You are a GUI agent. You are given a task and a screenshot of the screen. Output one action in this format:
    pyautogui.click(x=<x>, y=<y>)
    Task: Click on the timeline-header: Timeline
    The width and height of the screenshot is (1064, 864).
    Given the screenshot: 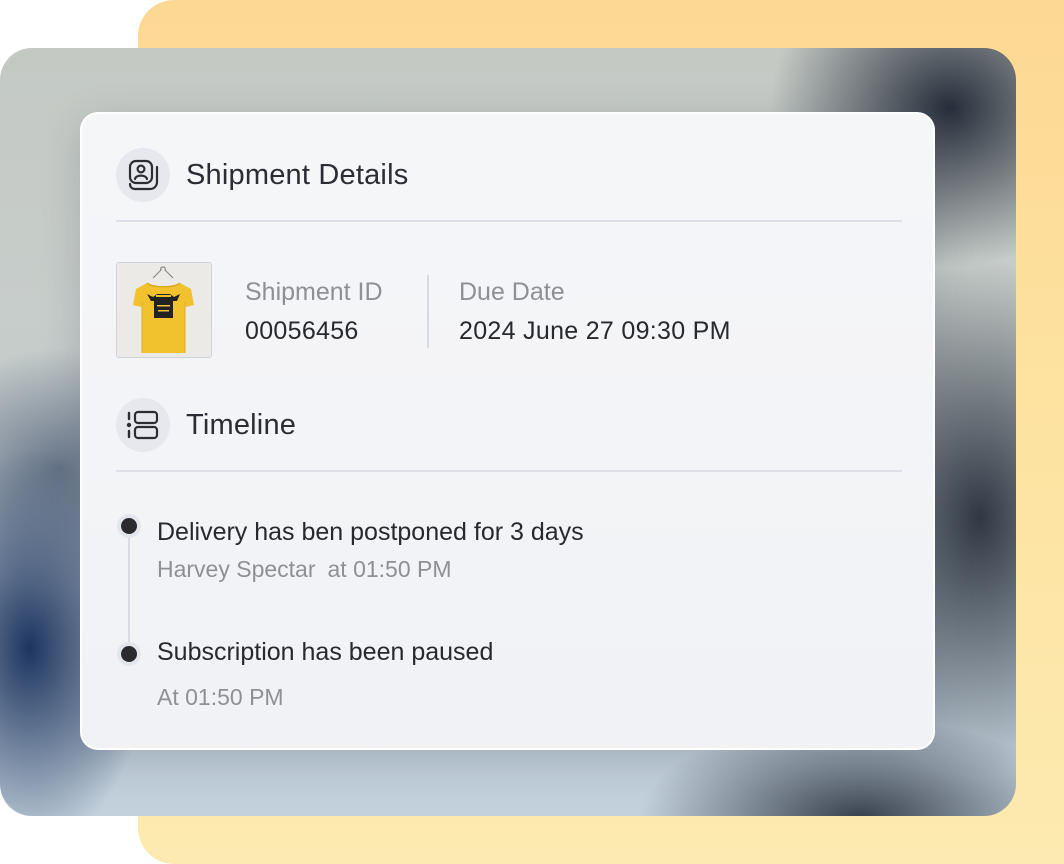 What is the action you would take?
    pyautogui.click(x=206, y=425)
    